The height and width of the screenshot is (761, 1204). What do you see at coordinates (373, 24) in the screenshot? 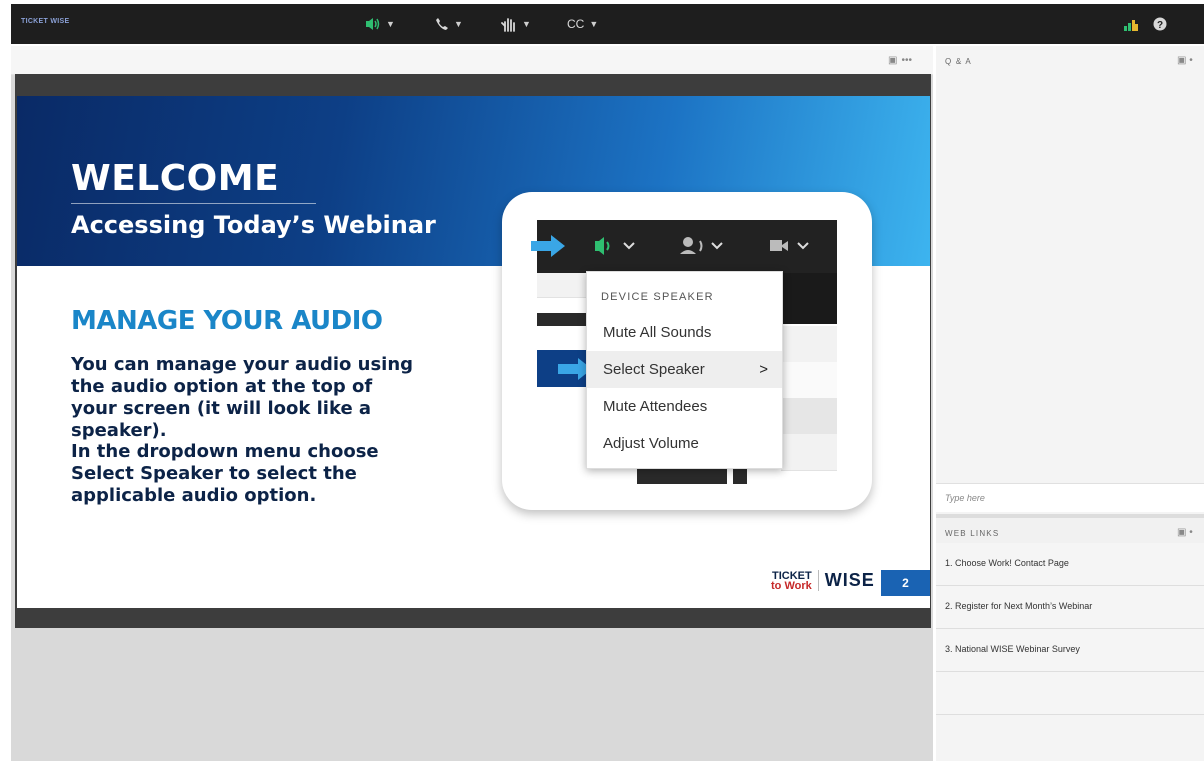
I see `speaker-icon` at bounding box center [373, 24].